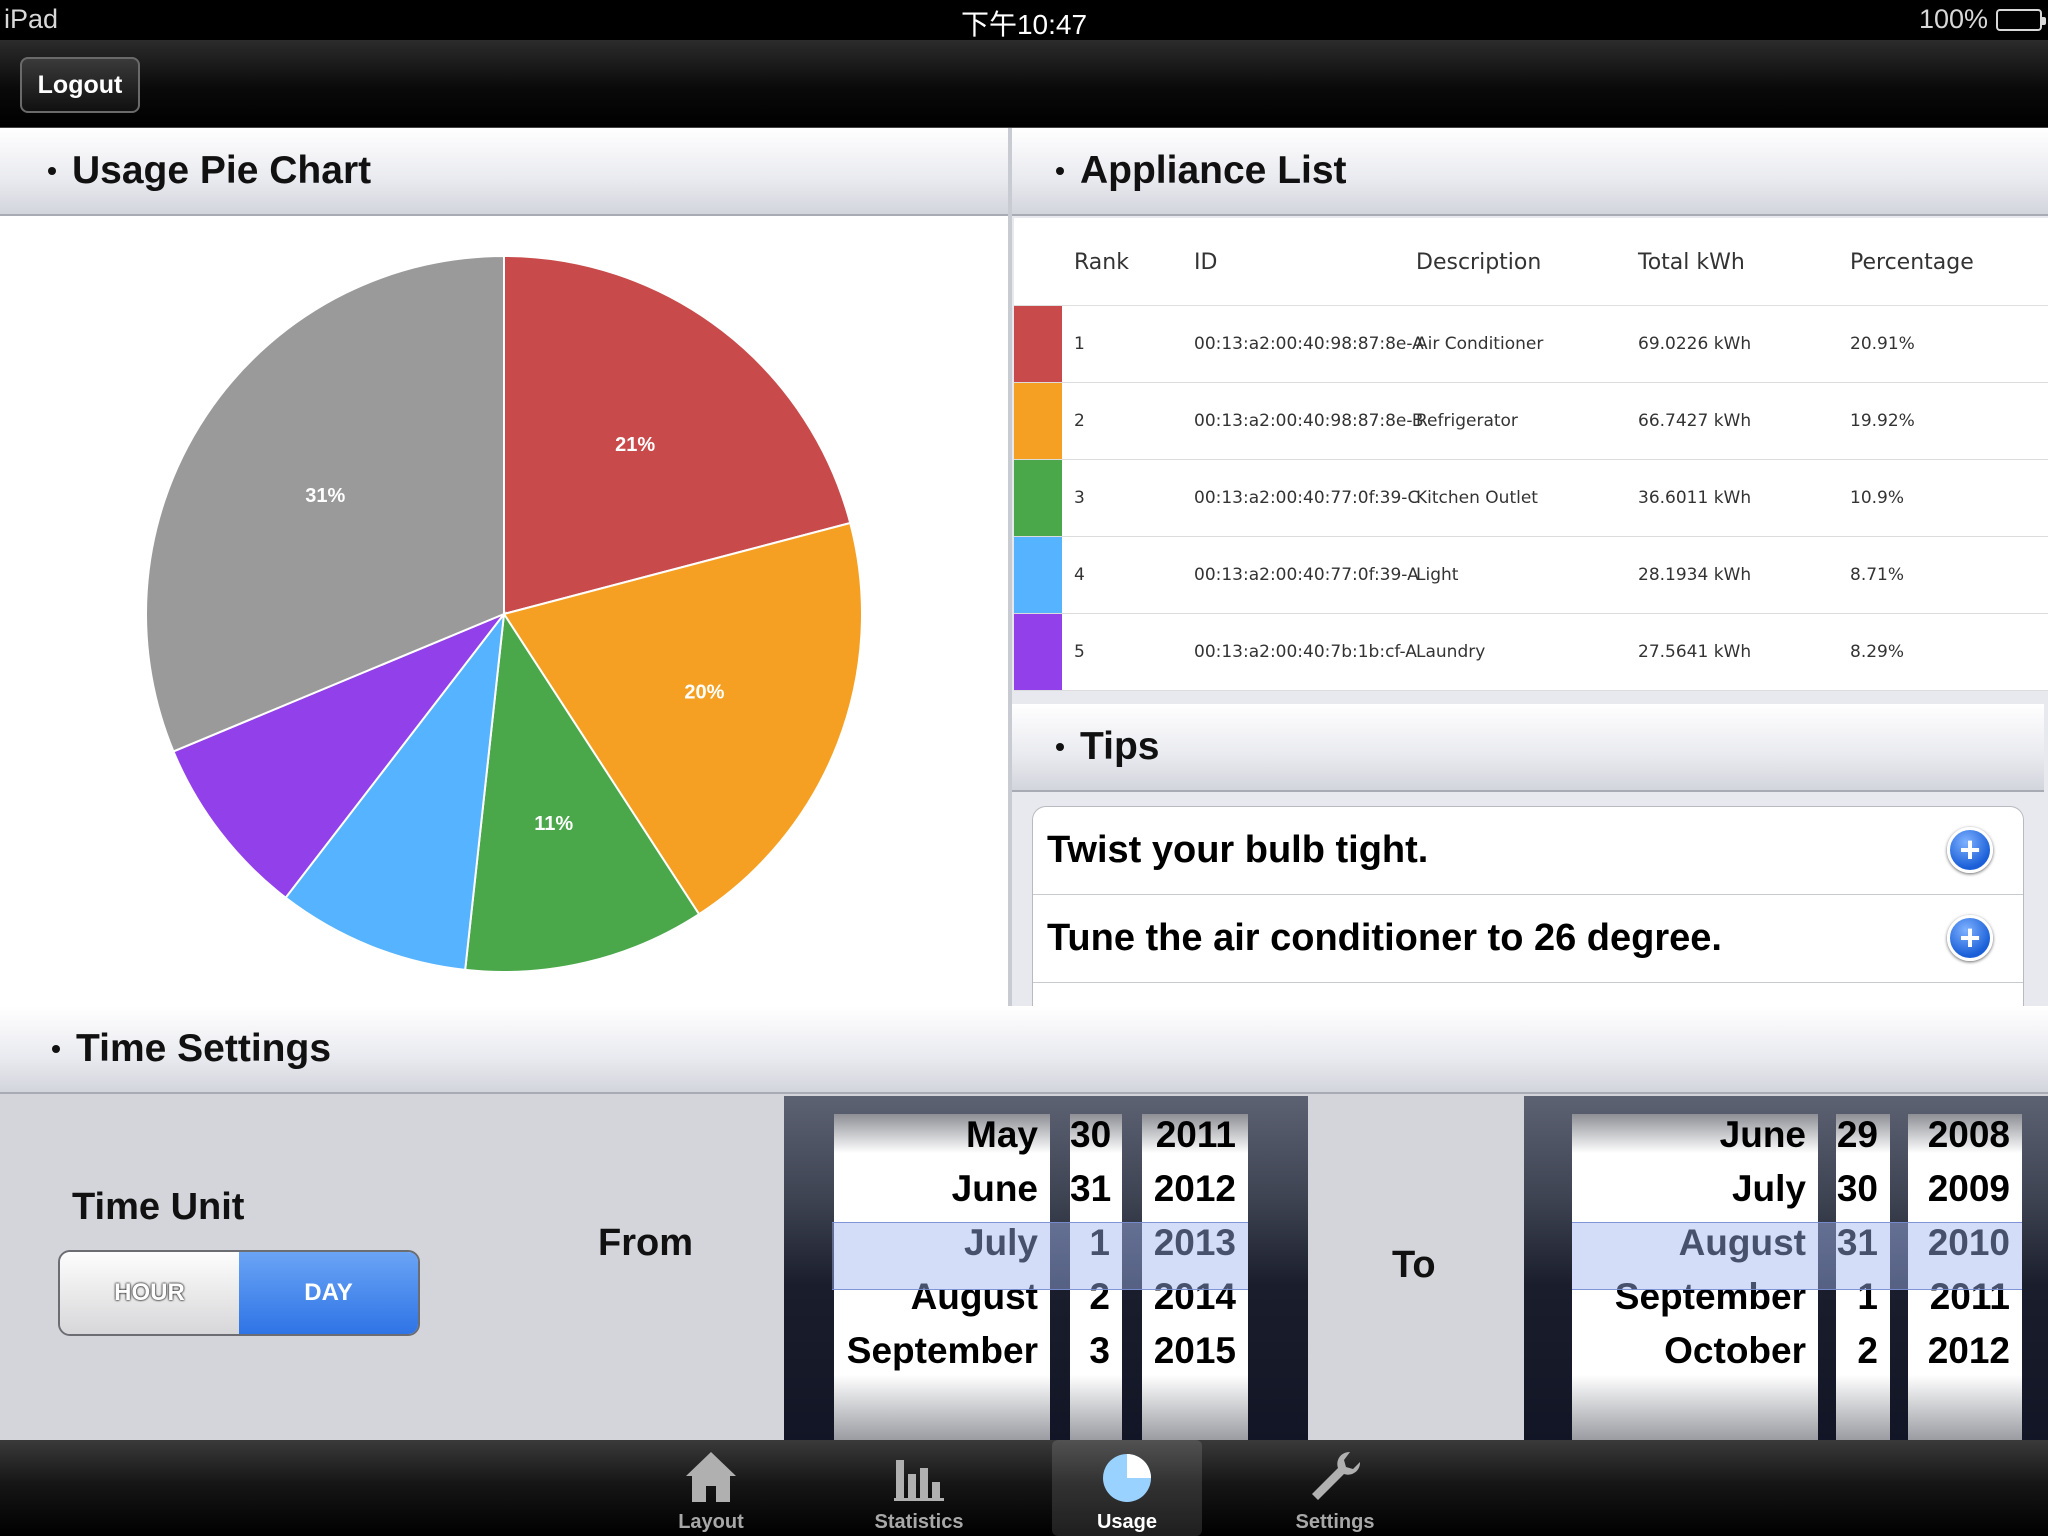 The image size is (2048, 1536). What do you see at coordinates (1238, 850) in the screenshot?
I see `tip-text: Twist your bulb tight.` at bounding box center [1238, 850].